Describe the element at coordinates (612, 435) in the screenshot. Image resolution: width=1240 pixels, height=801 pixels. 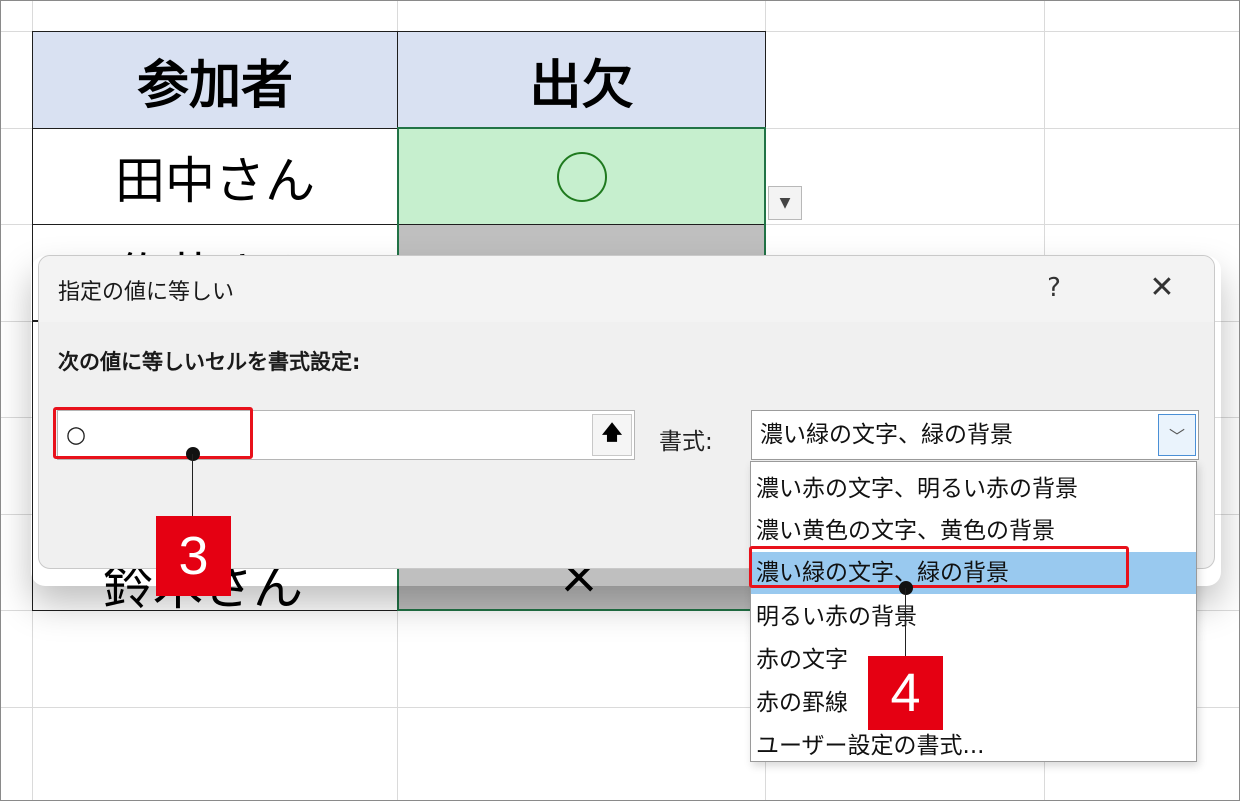
I see `upload-arrow-icon: 🡅` at that location.